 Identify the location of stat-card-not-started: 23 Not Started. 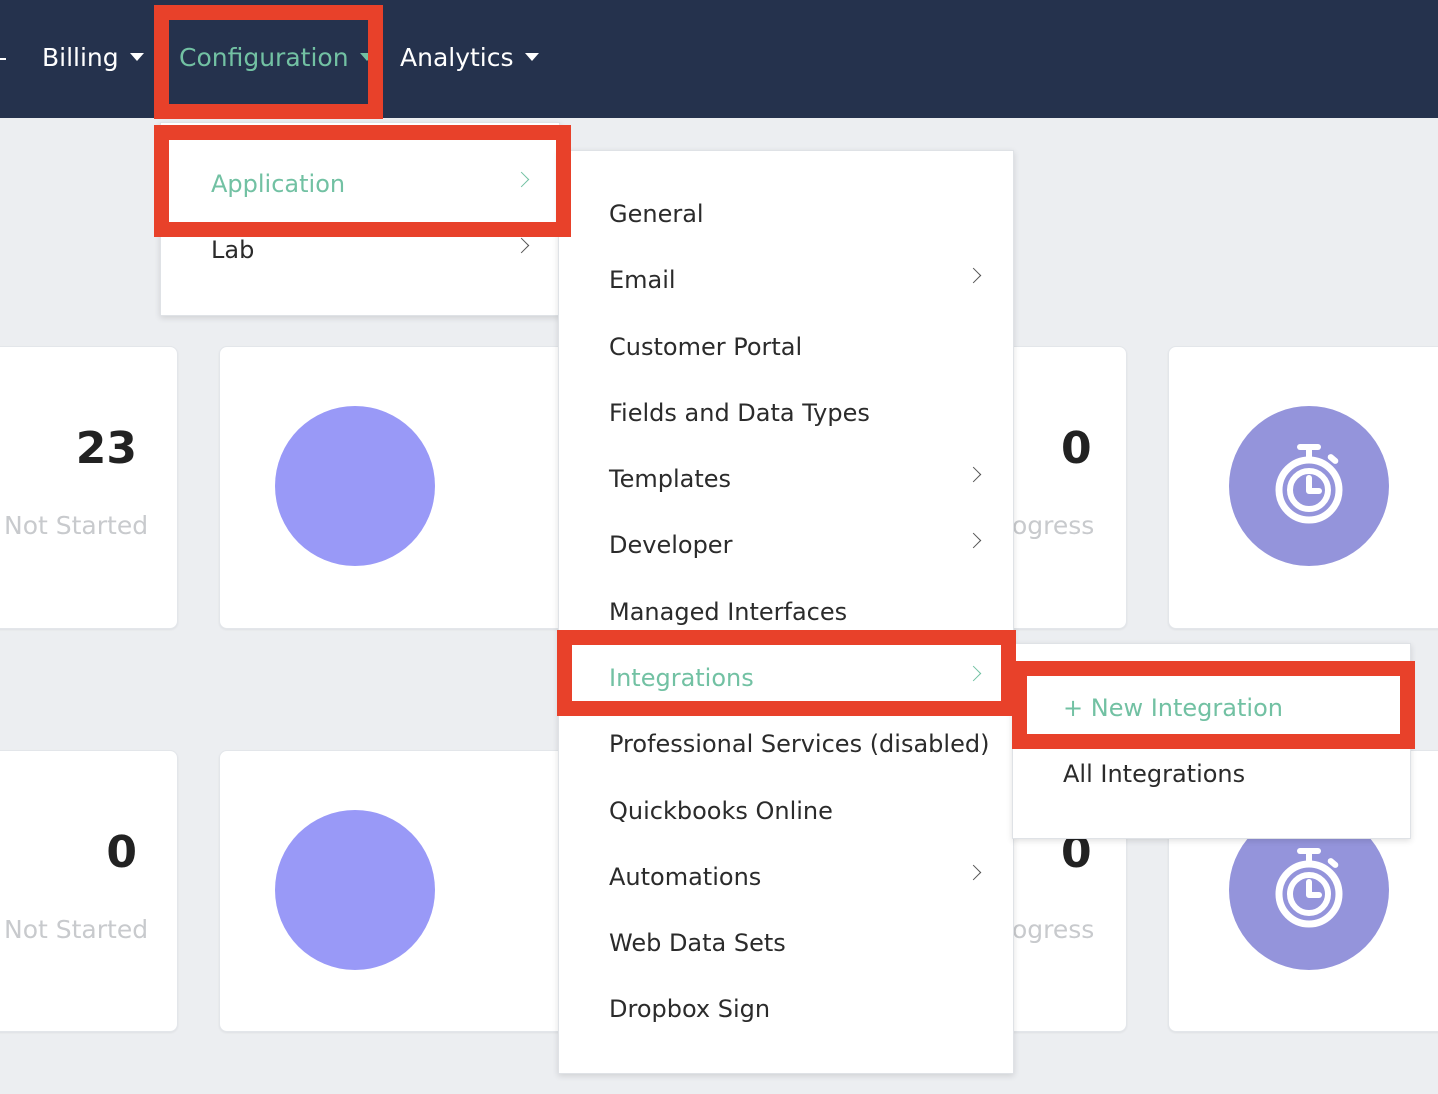
(89, 487).